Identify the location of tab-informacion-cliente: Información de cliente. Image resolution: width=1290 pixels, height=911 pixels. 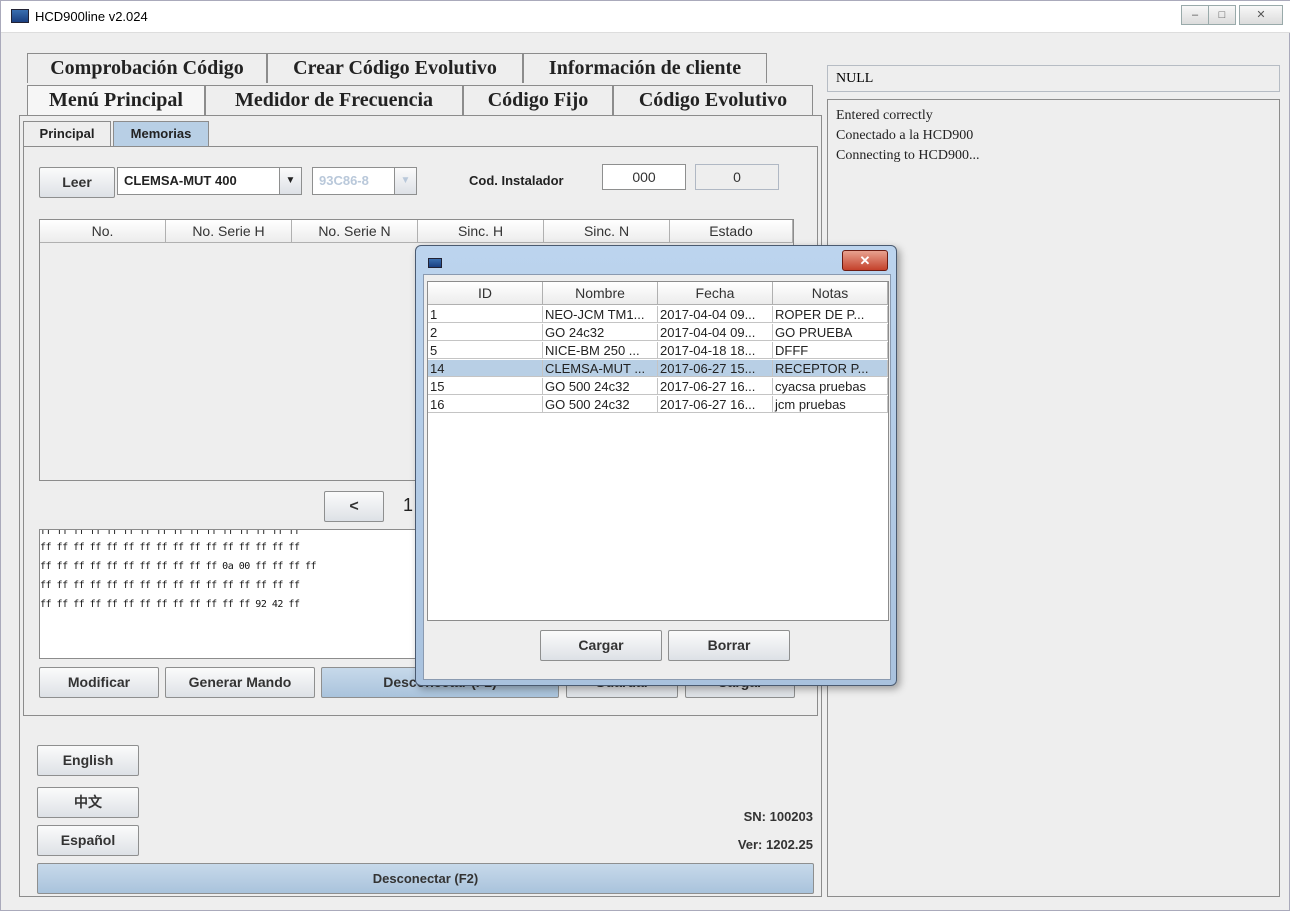
(645, 68).